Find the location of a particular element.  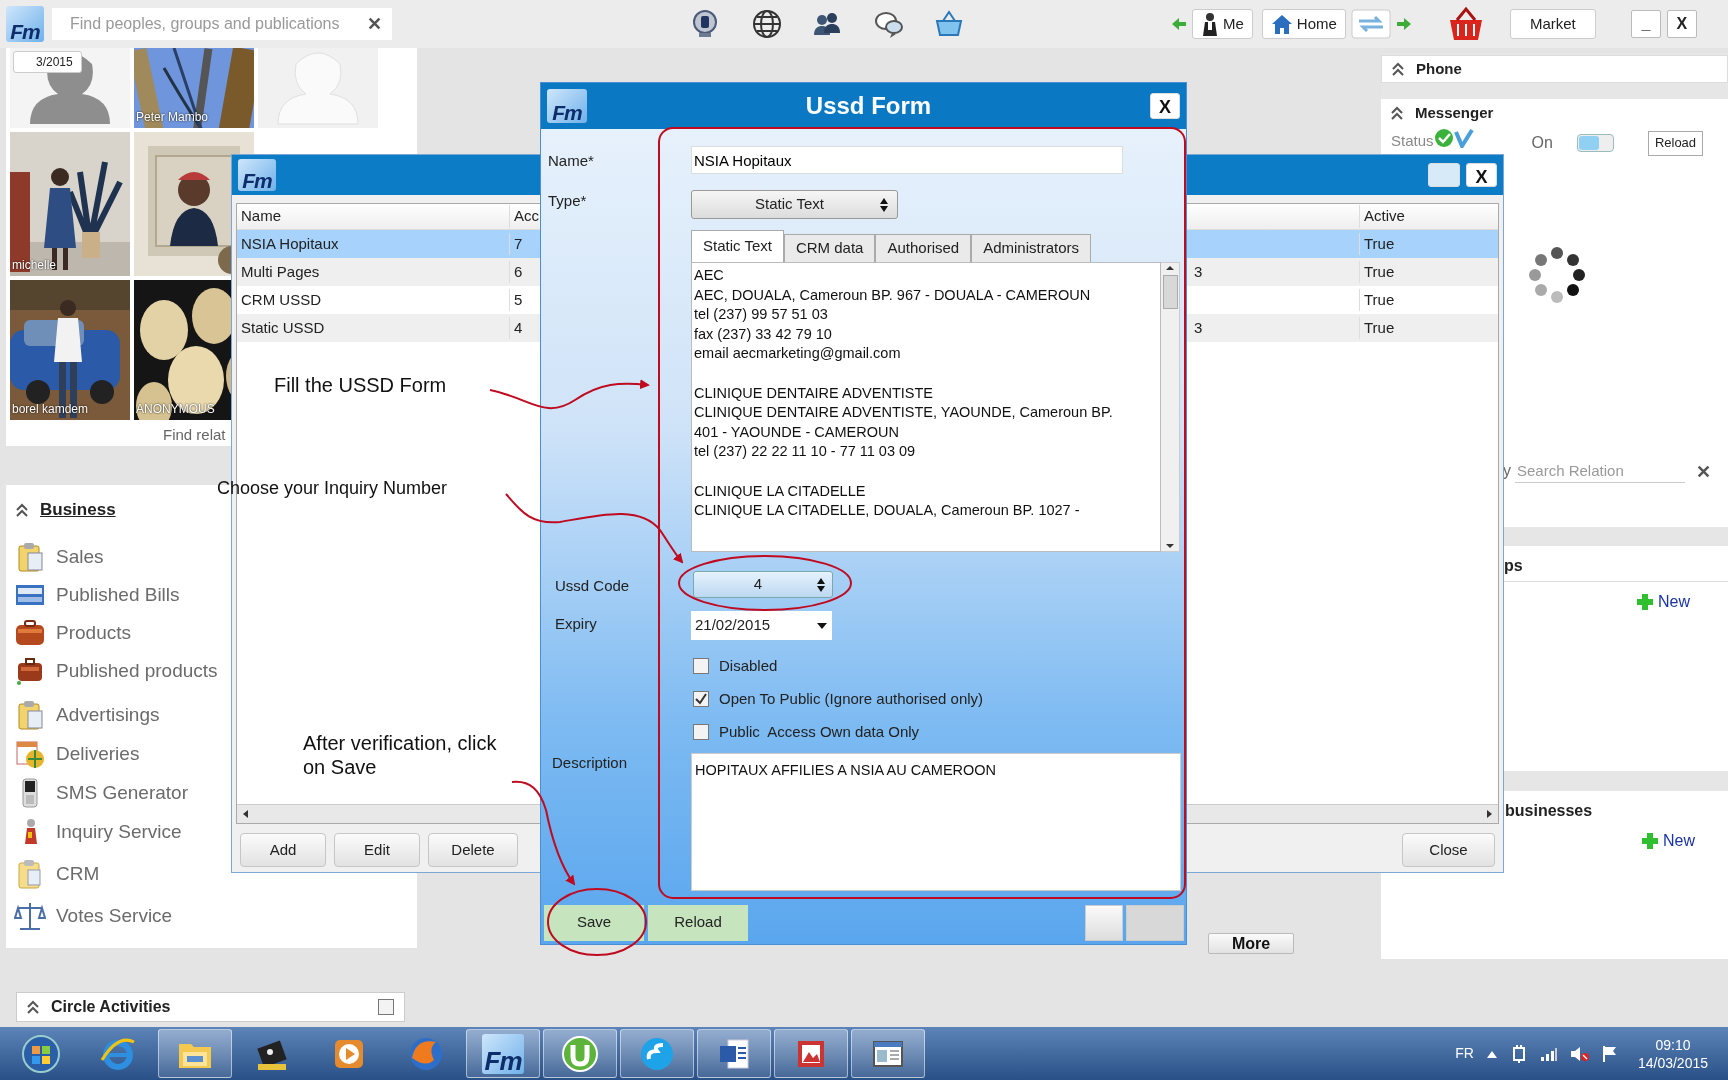

section-title: businesses is located at coordinates (1549, 810).